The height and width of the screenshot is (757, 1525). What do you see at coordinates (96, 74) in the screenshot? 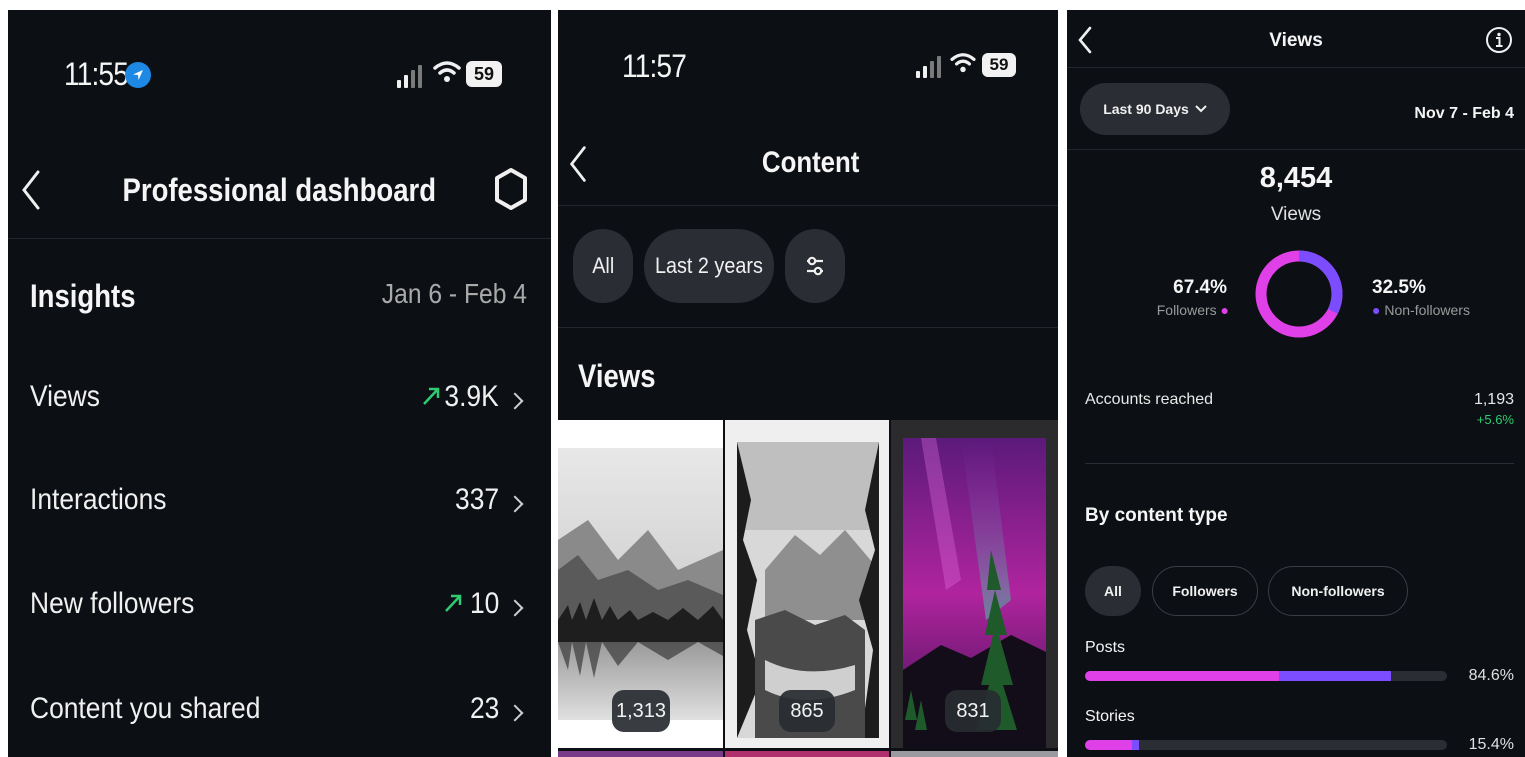
I see `status-time: 11:55` at bounding box center [96, 74].